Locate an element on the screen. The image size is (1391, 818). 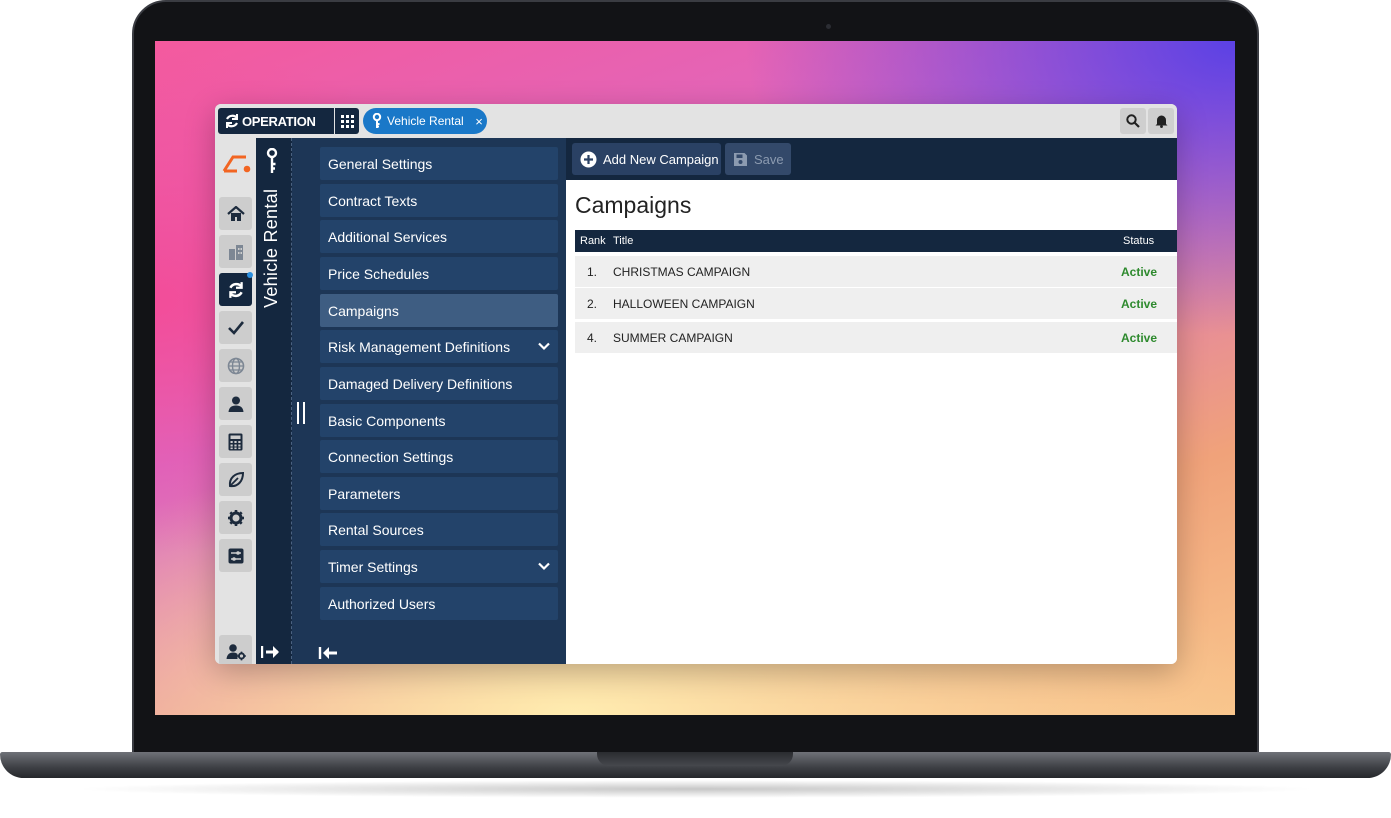
user-settings-icon is located at coordinates (236, 651).